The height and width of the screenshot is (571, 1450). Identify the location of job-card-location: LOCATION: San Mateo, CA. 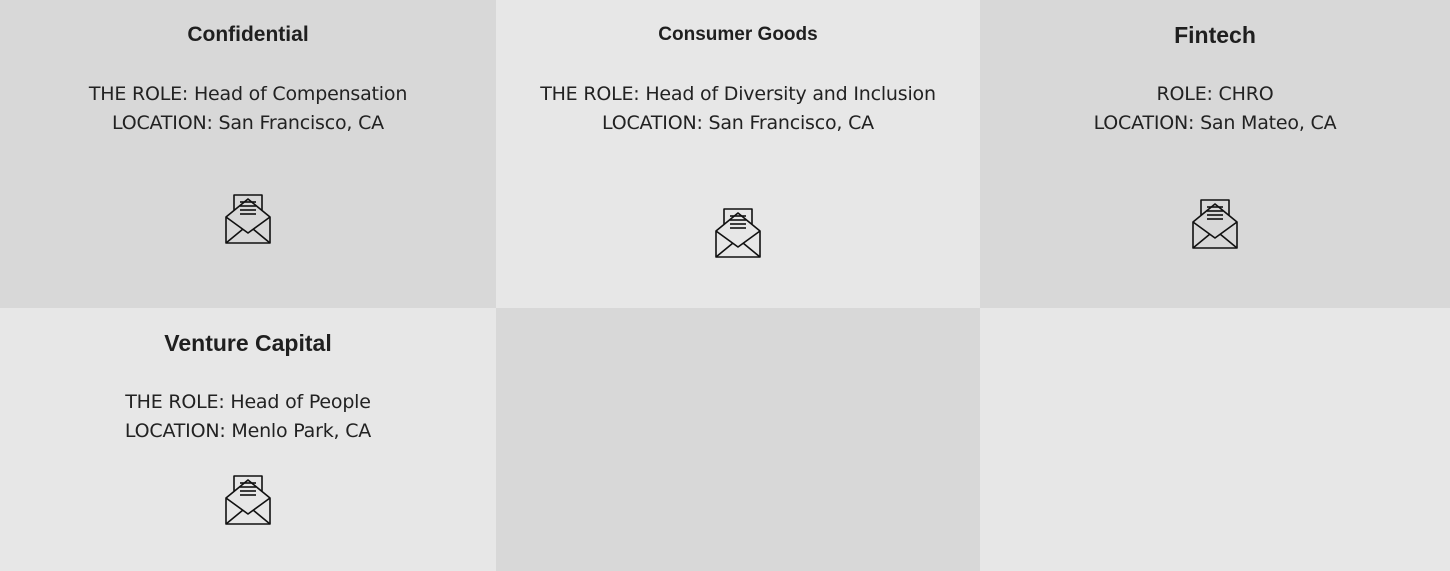
(1215, 123).